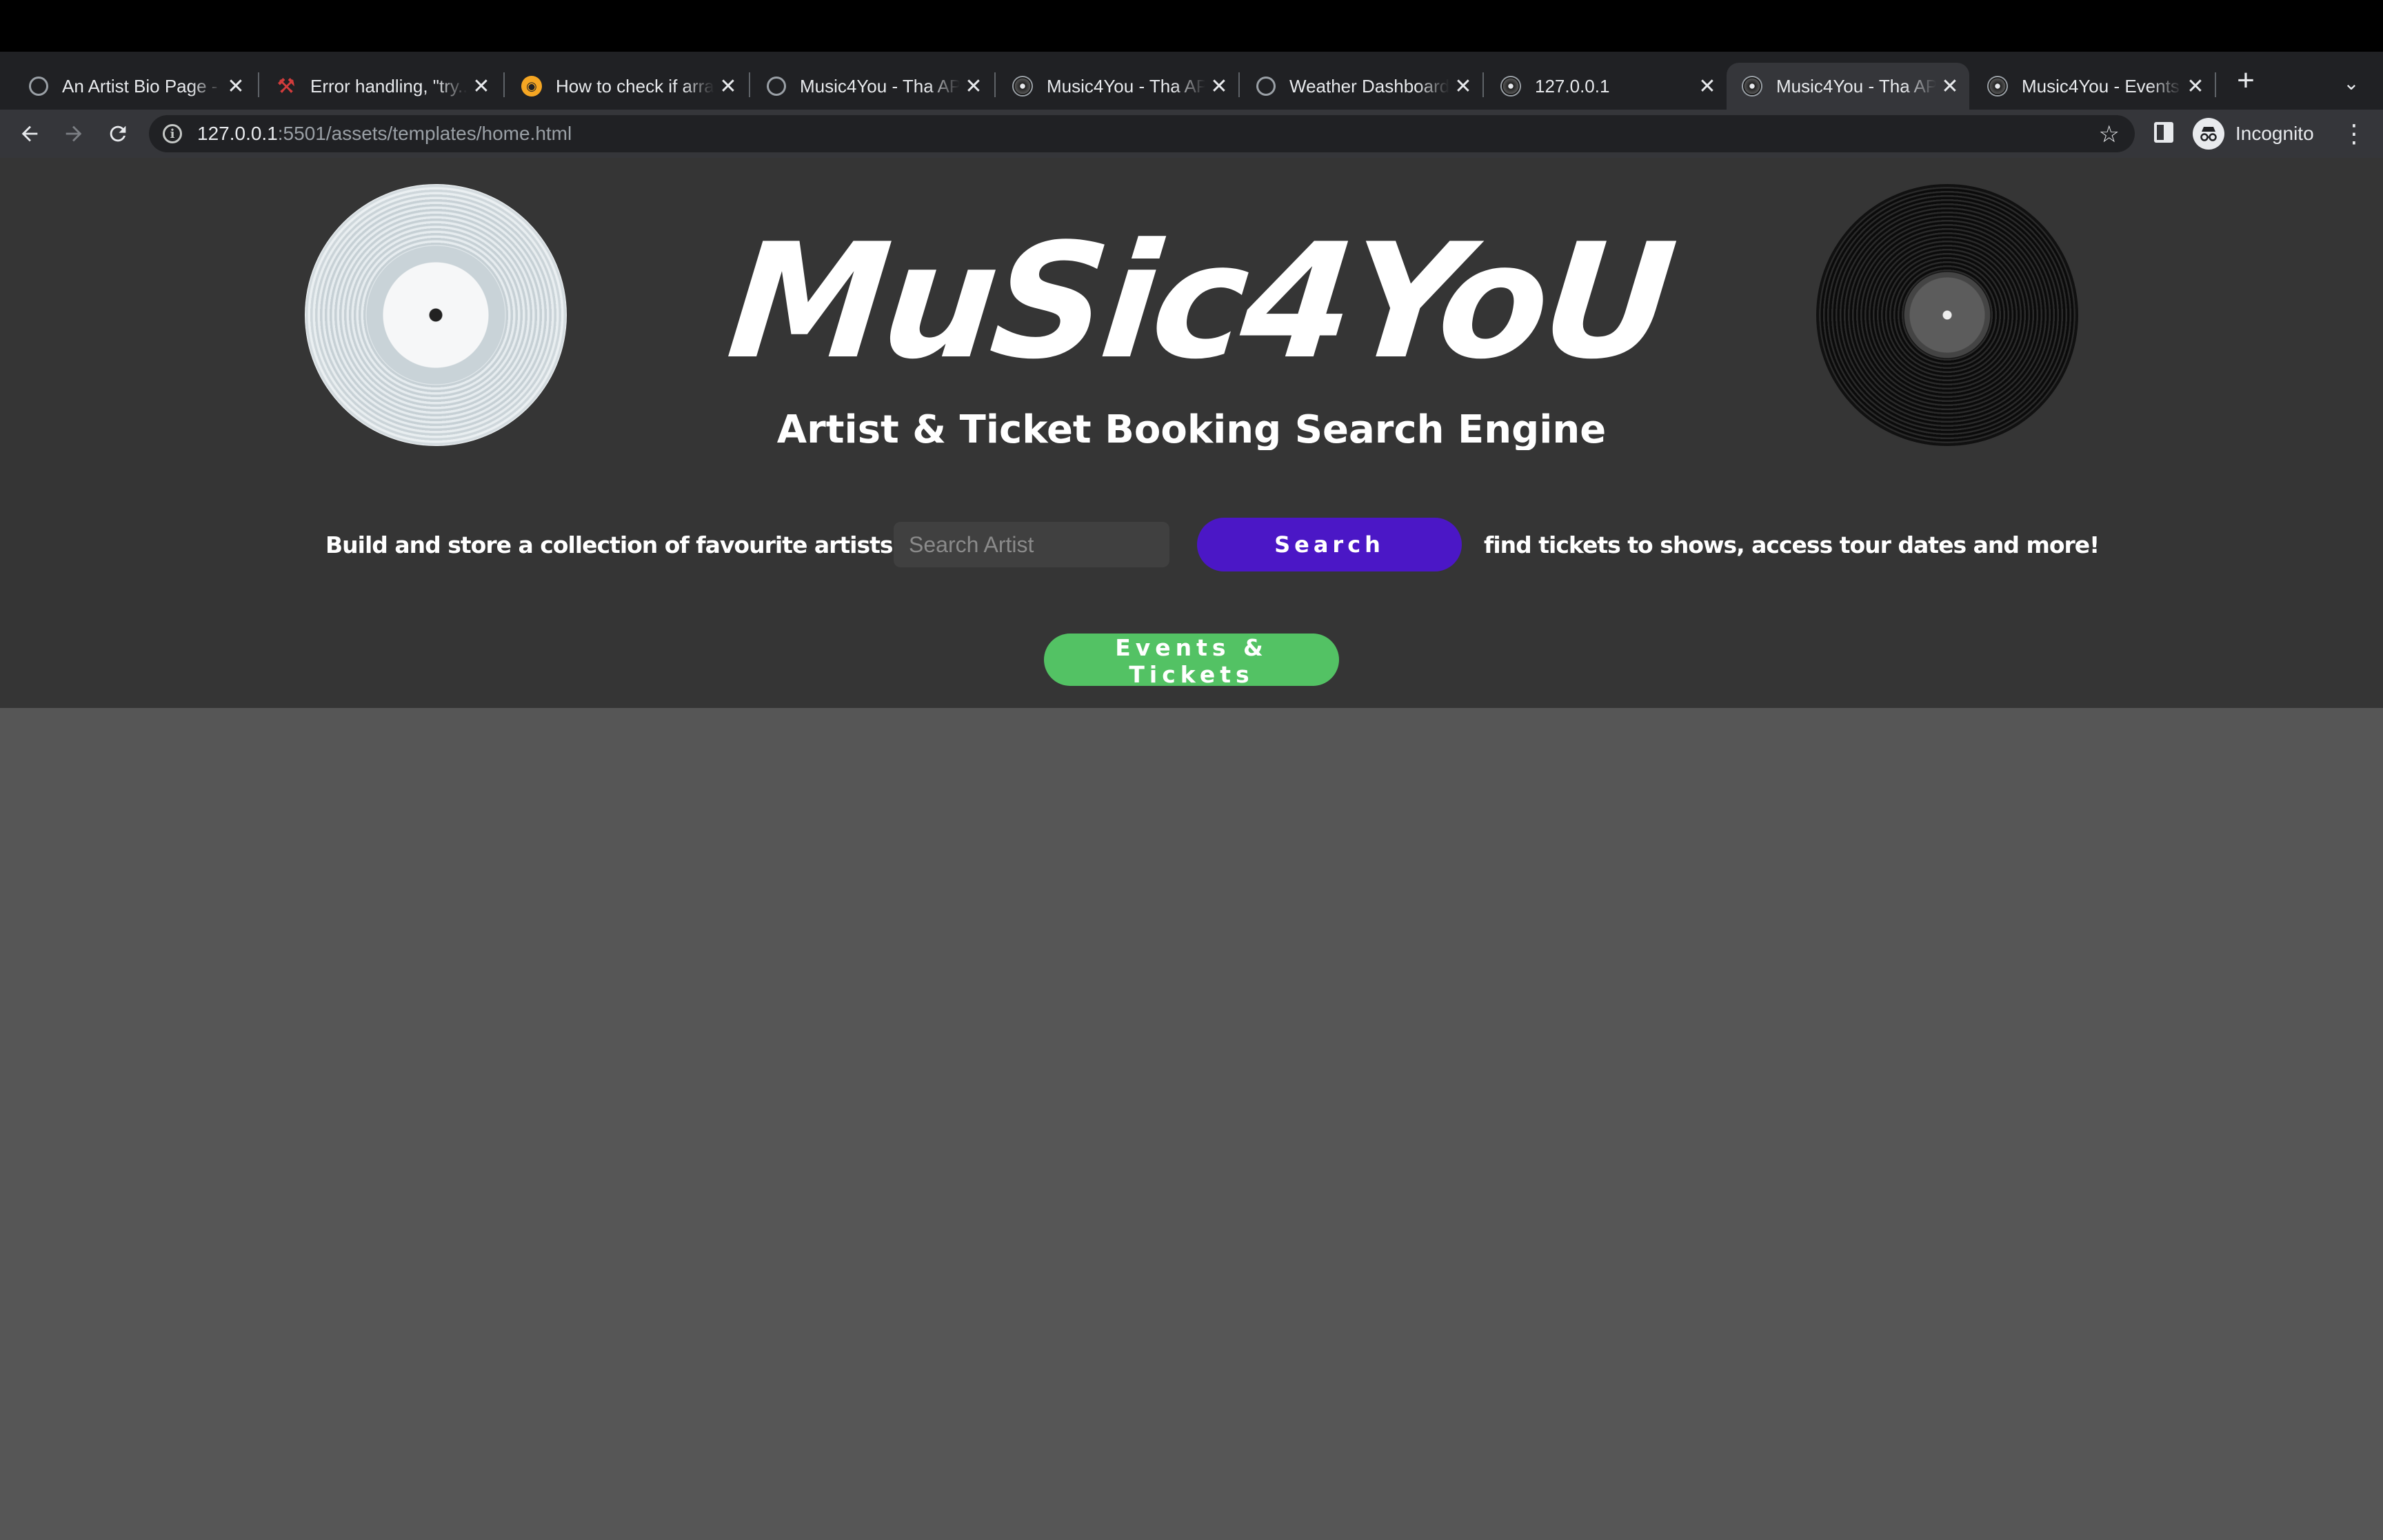  I want to click on side-panel-icon, so click(2163, 133).